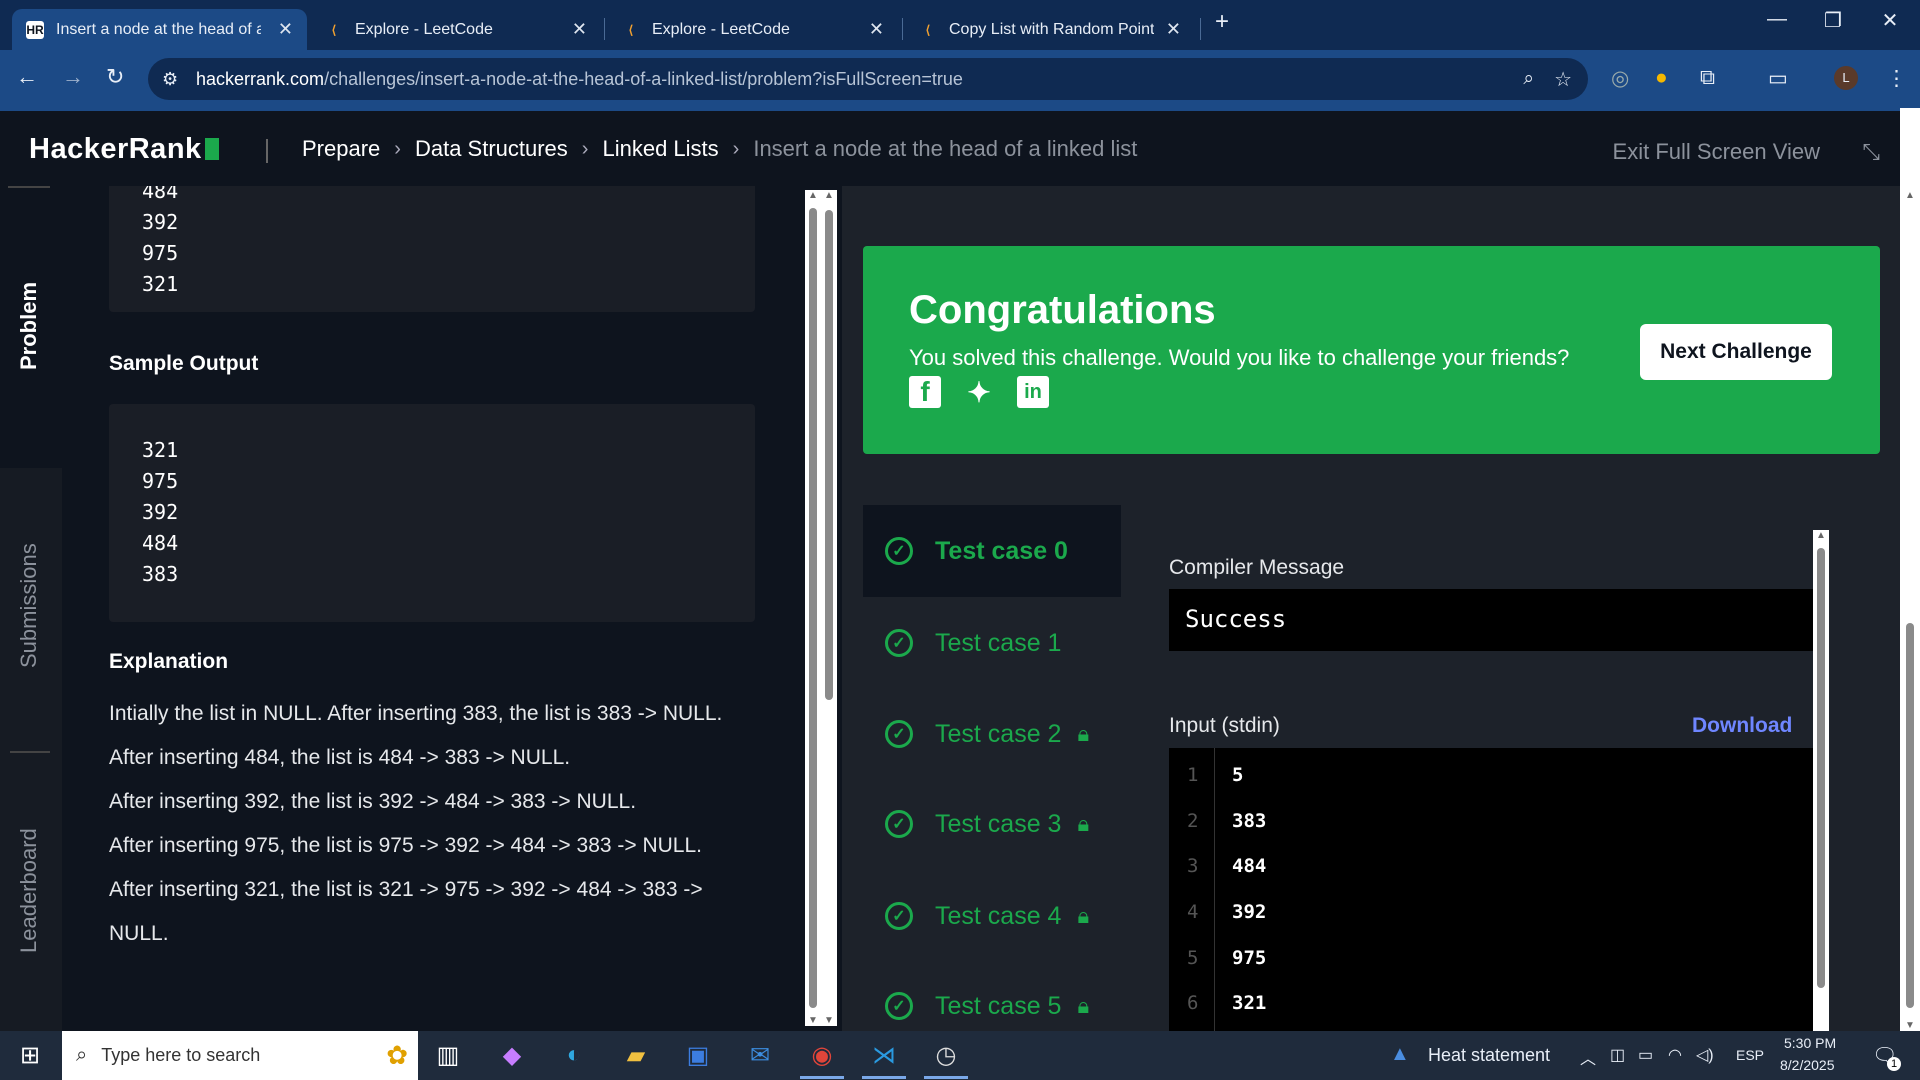 Image resolution: width=1920 pixels, height=1080 pixels. I want to click on vscode-icon: ⋊, so click(884, 1056).